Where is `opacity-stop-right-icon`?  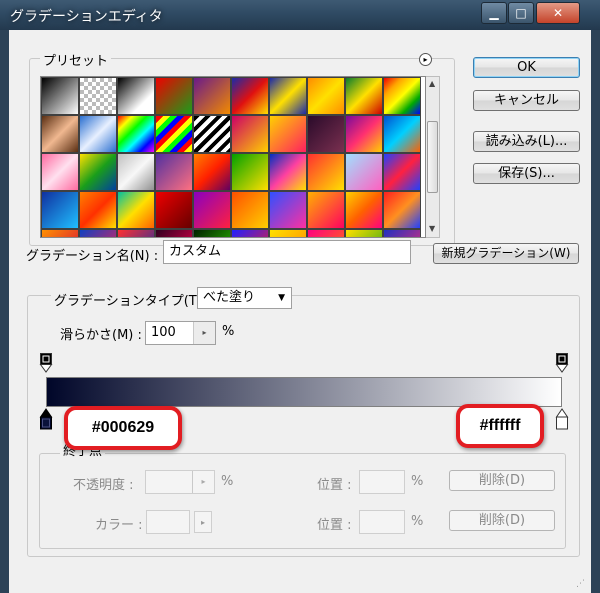
opacity-stop-right-icon is located at coordinates (562, 364).